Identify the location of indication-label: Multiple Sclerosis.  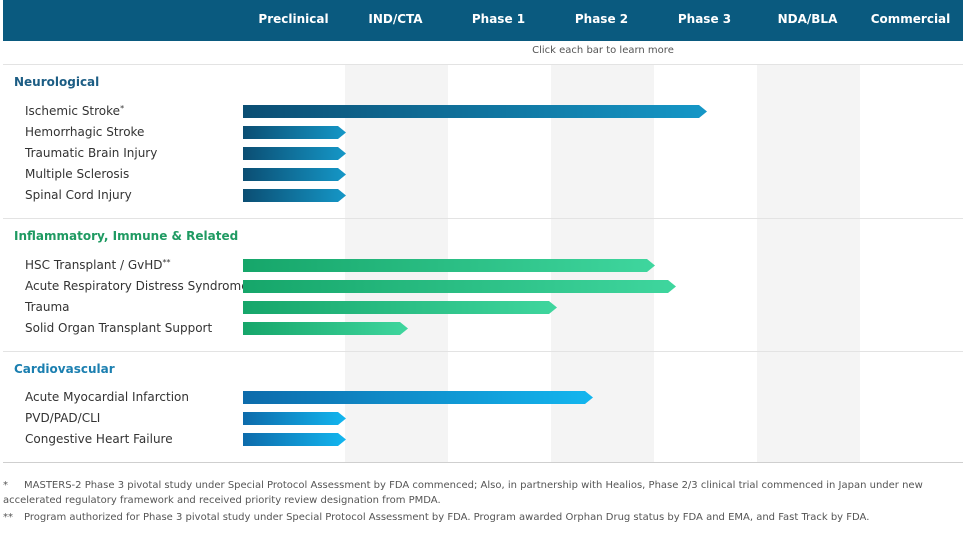
(77, 174).